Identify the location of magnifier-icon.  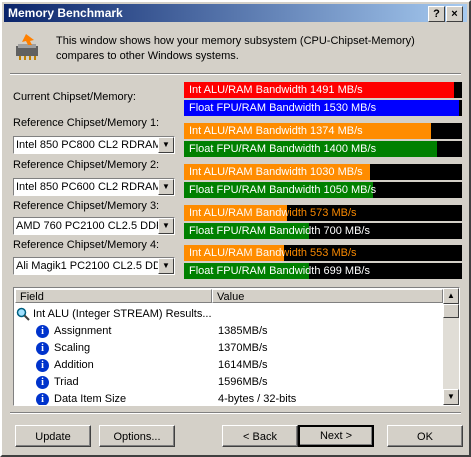
(23, 314).